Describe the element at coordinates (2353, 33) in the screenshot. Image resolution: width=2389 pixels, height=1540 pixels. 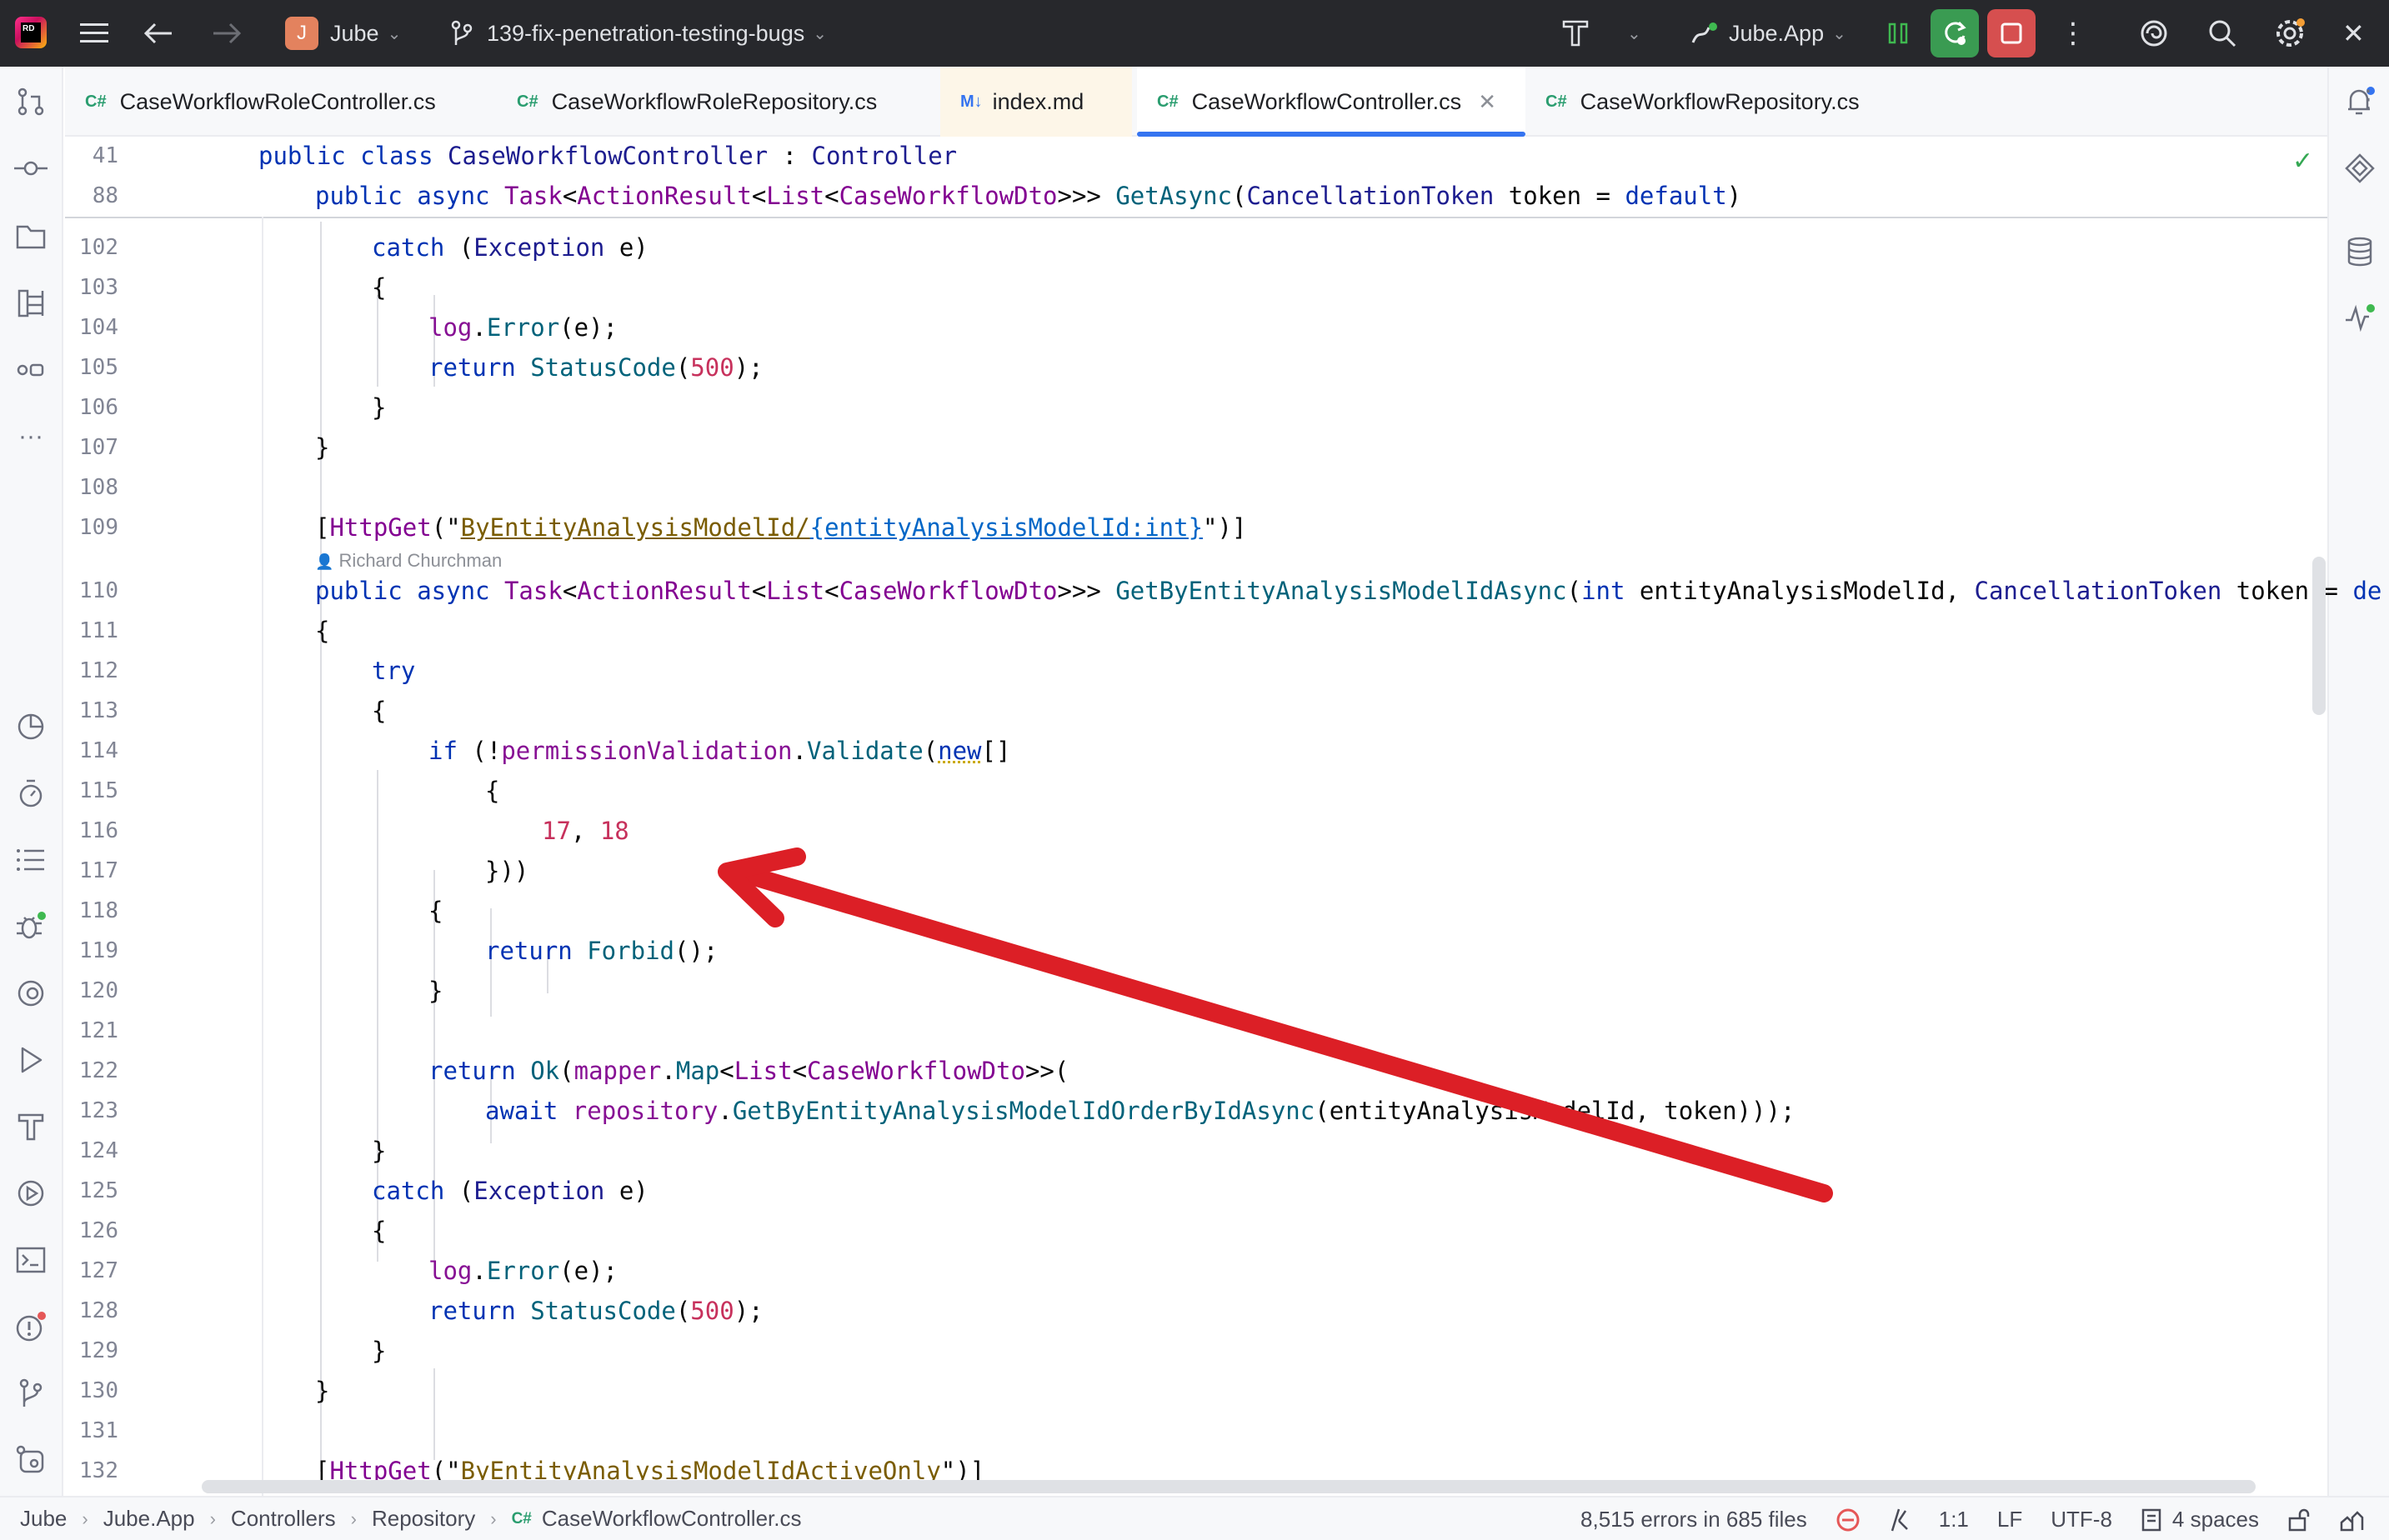
I see `close-window-button: ✕` at that location.